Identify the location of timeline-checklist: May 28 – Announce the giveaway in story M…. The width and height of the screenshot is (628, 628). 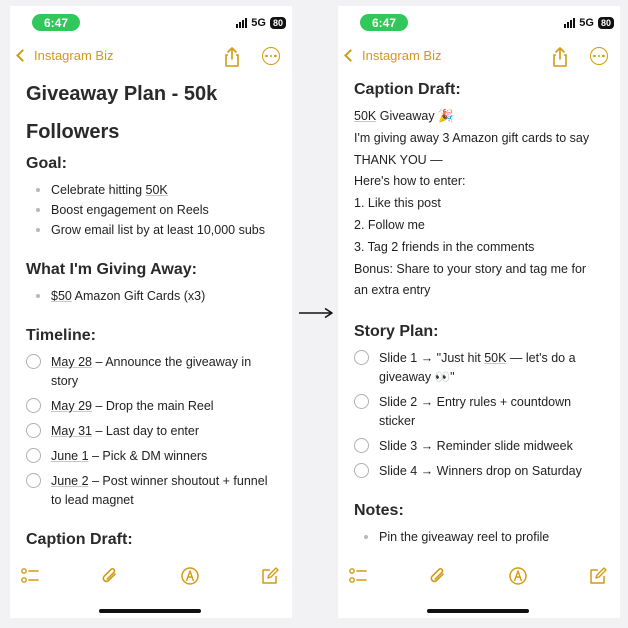
(153, 431).